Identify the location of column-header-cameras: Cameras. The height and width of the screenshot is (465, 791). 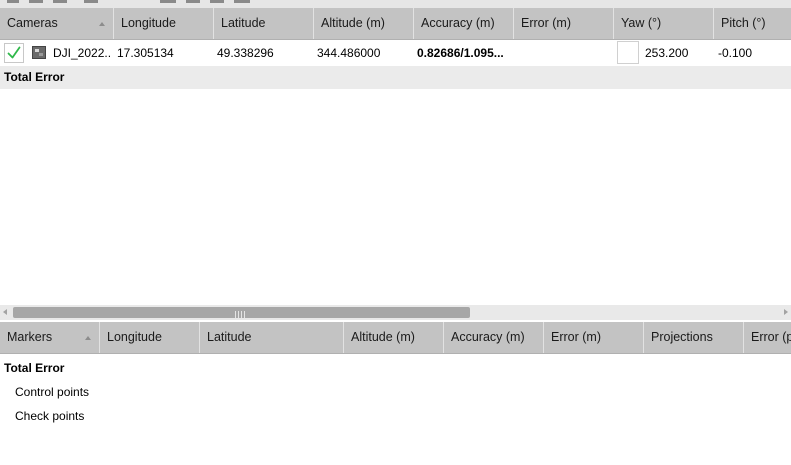
(57, 23).